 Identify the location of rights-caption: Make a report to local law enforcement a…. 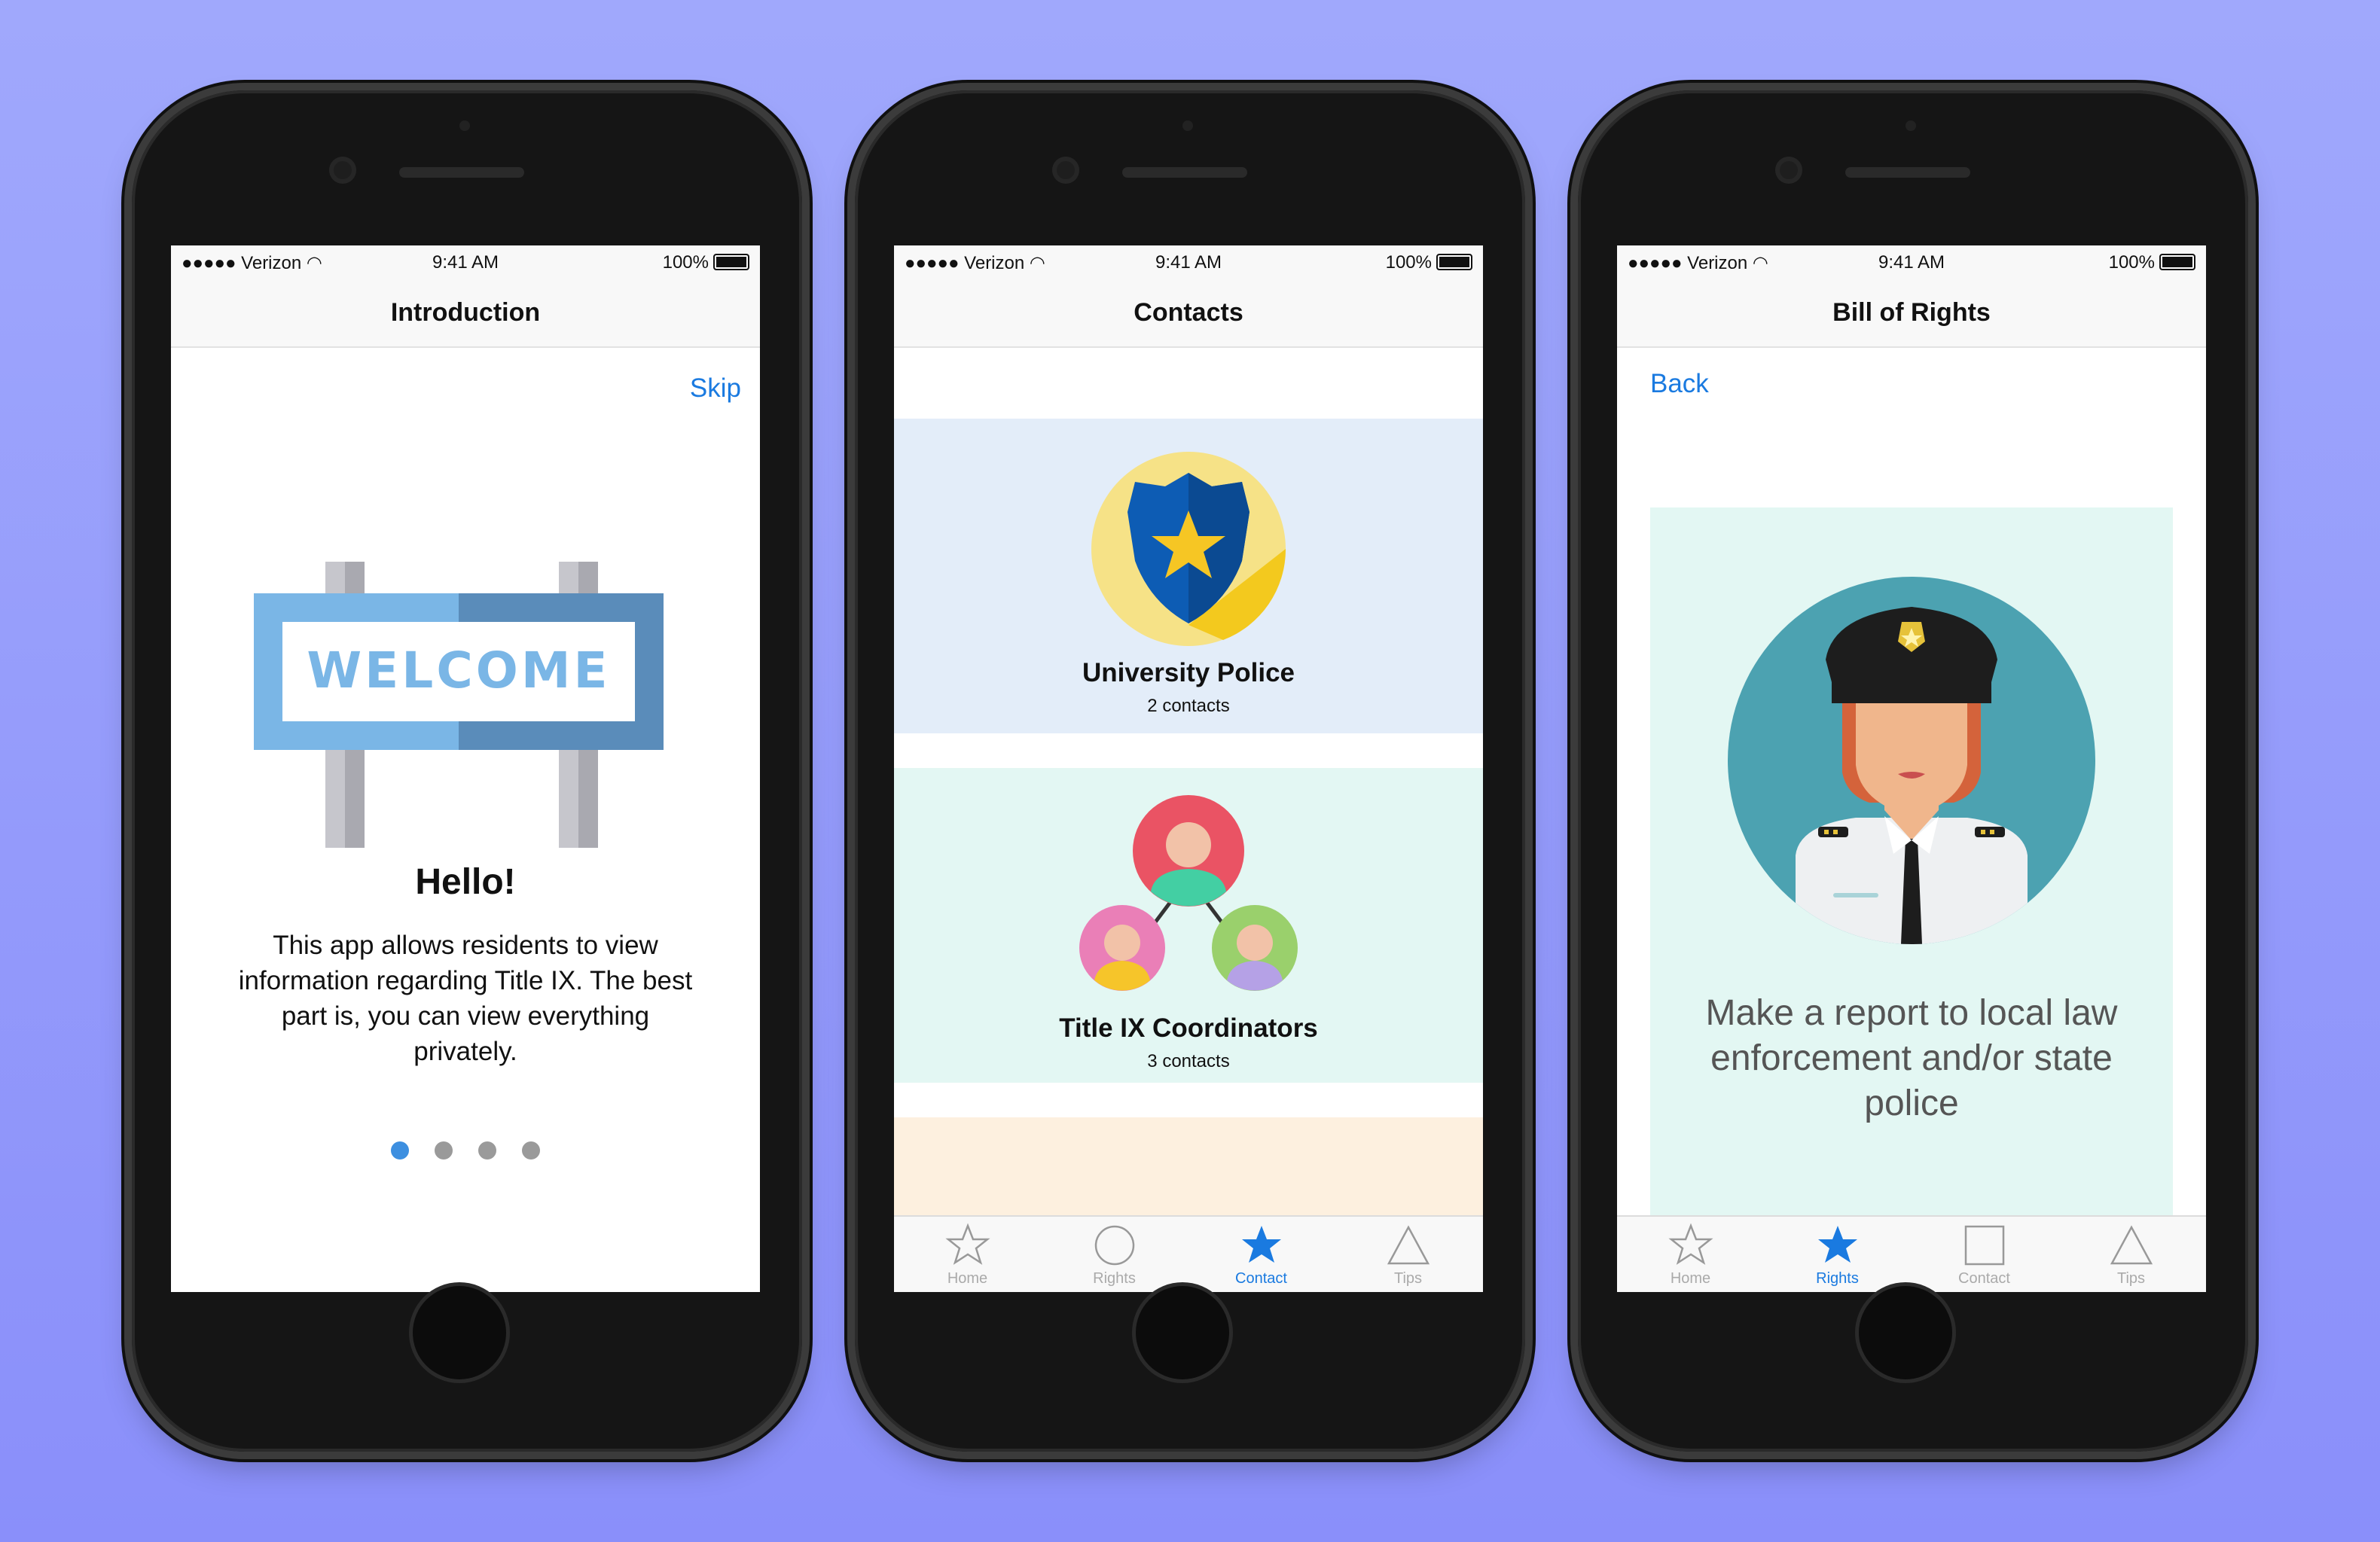
(1912, 1058).